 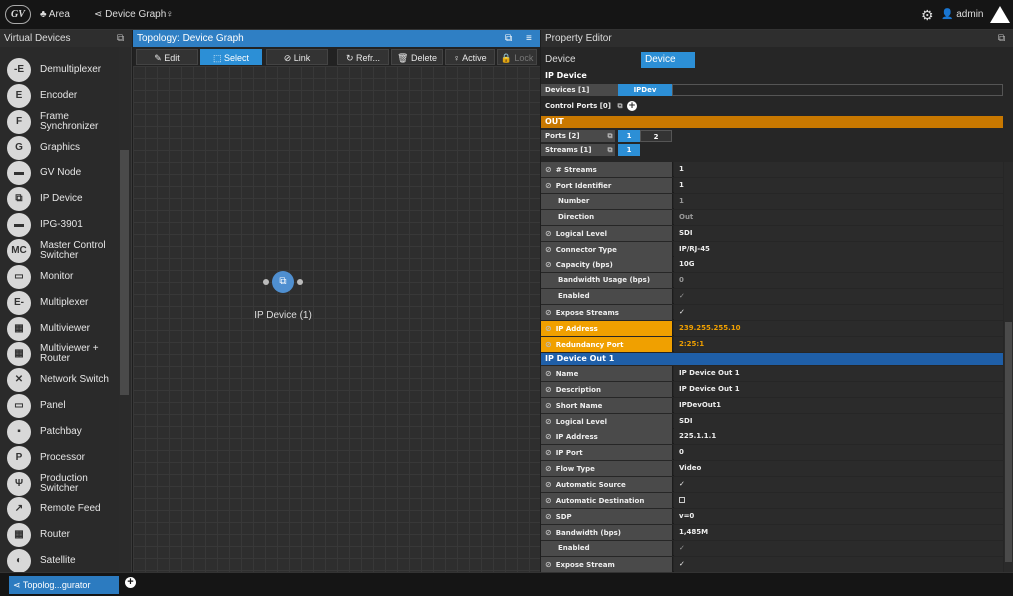 What do you see at coordinates (838, 265) in the screenshot?
I see `property-value: 10G` at bounding box center [838, 265].